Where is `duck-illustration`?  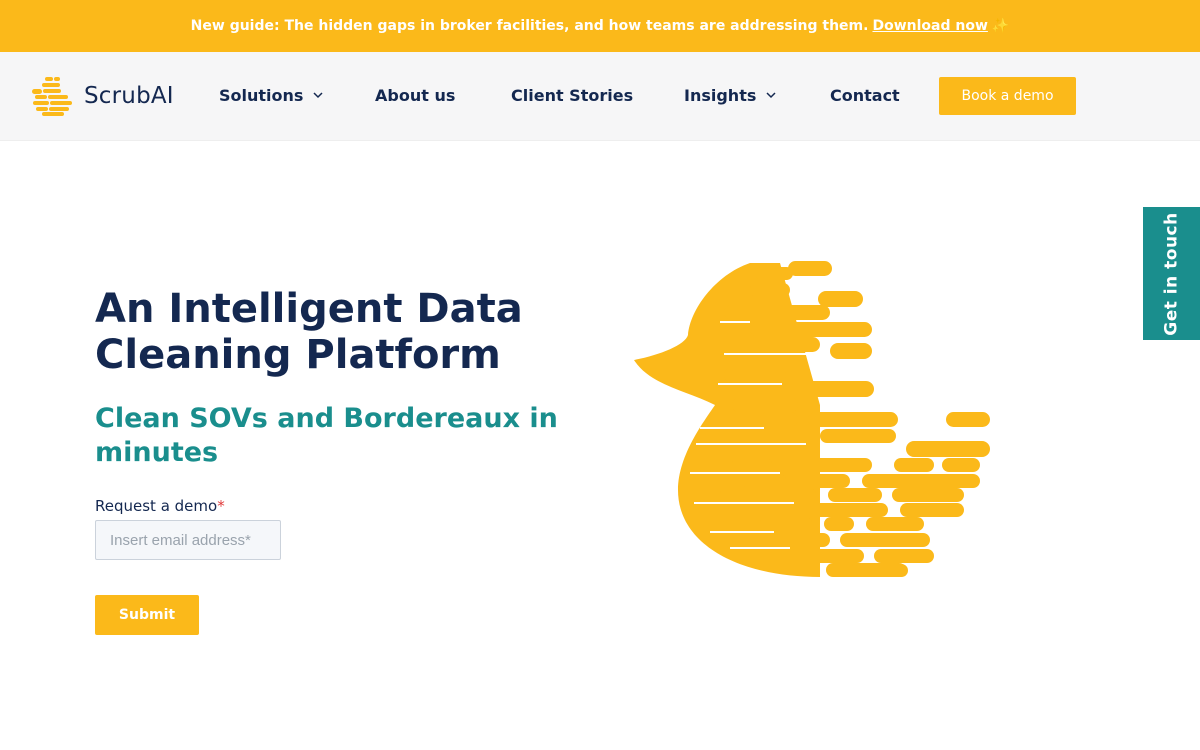 duck-illustration is located at coordinates (812, 419).